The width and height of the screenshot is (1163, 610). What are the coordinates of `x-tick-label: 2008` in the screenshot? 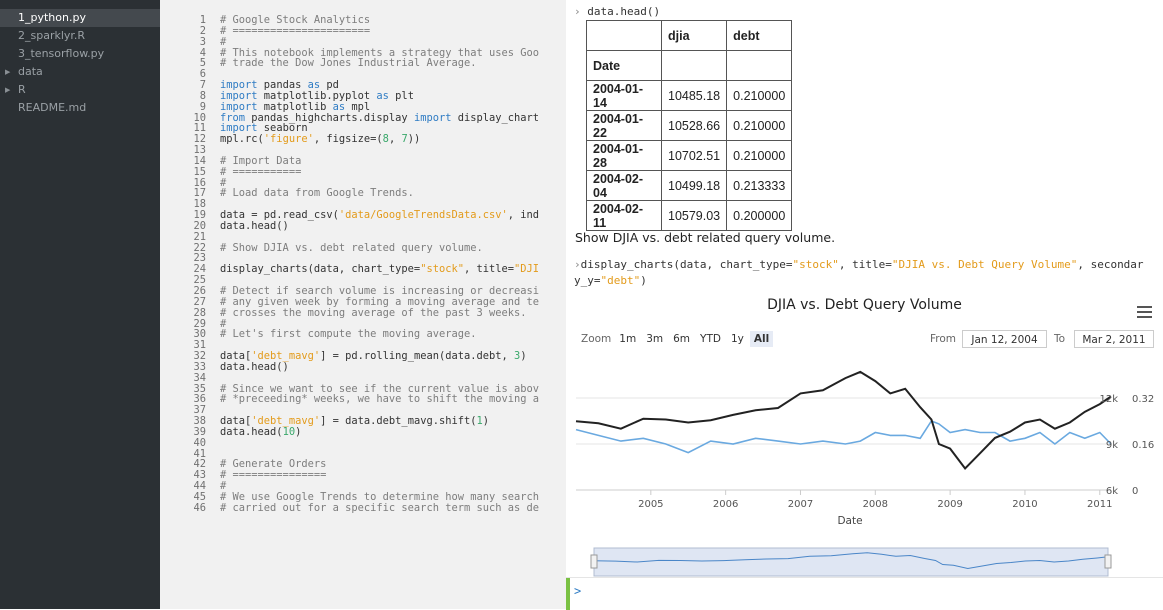 It's located at (875, 504).